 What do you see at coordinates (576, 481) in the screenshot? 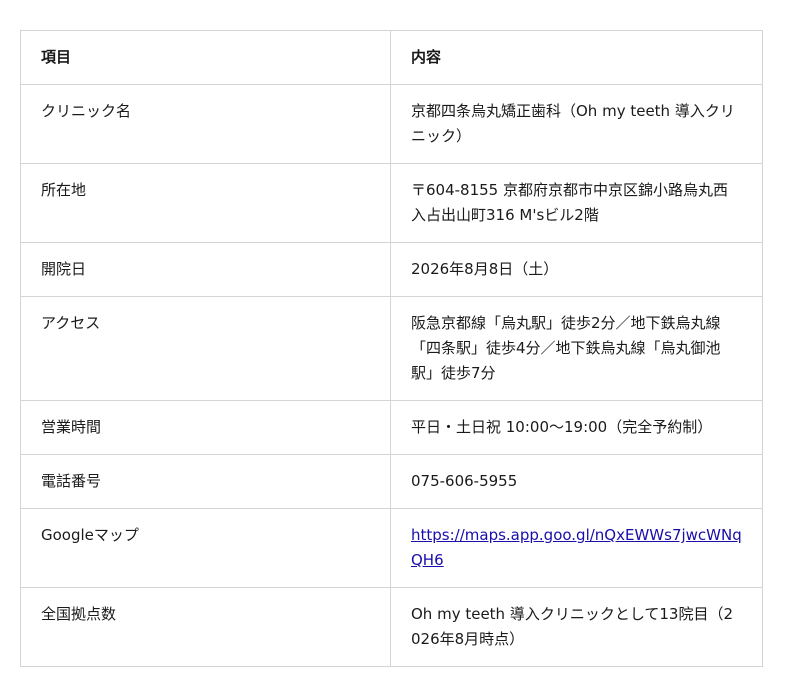
I see `row-value-phone: 075-606-5955` at bounding box center [576, 481].